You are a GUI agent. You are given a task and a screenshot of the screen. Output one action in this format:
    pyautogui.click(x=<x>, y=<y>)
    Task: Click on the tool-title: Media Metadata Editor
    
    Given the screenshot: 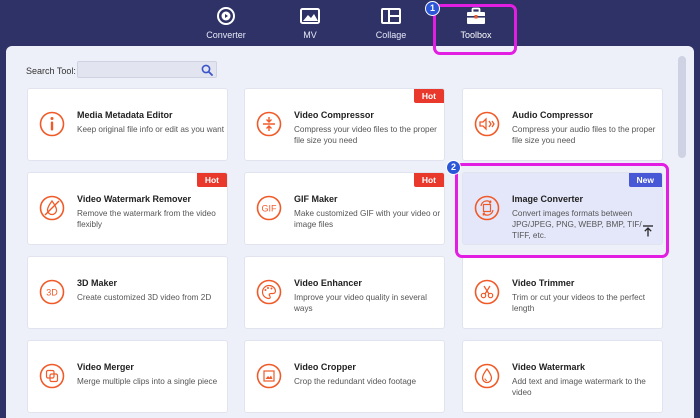 What is the action you would take?
    pyautogui.click(x=125, y=115)
    